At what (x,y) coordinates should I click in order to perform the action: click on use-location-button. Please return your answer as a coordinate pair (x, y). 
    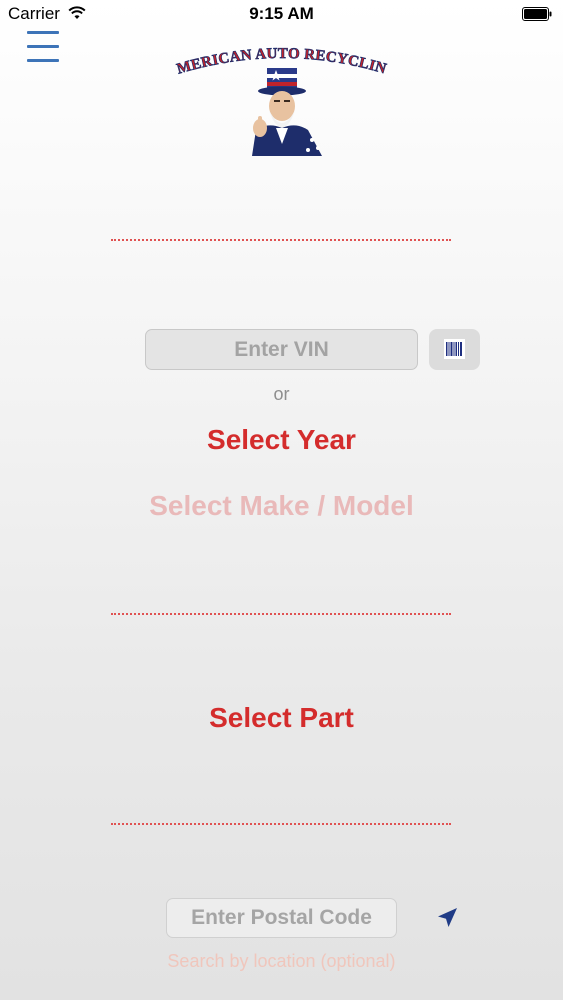
    Looking at the image, I should click on (446, 918).